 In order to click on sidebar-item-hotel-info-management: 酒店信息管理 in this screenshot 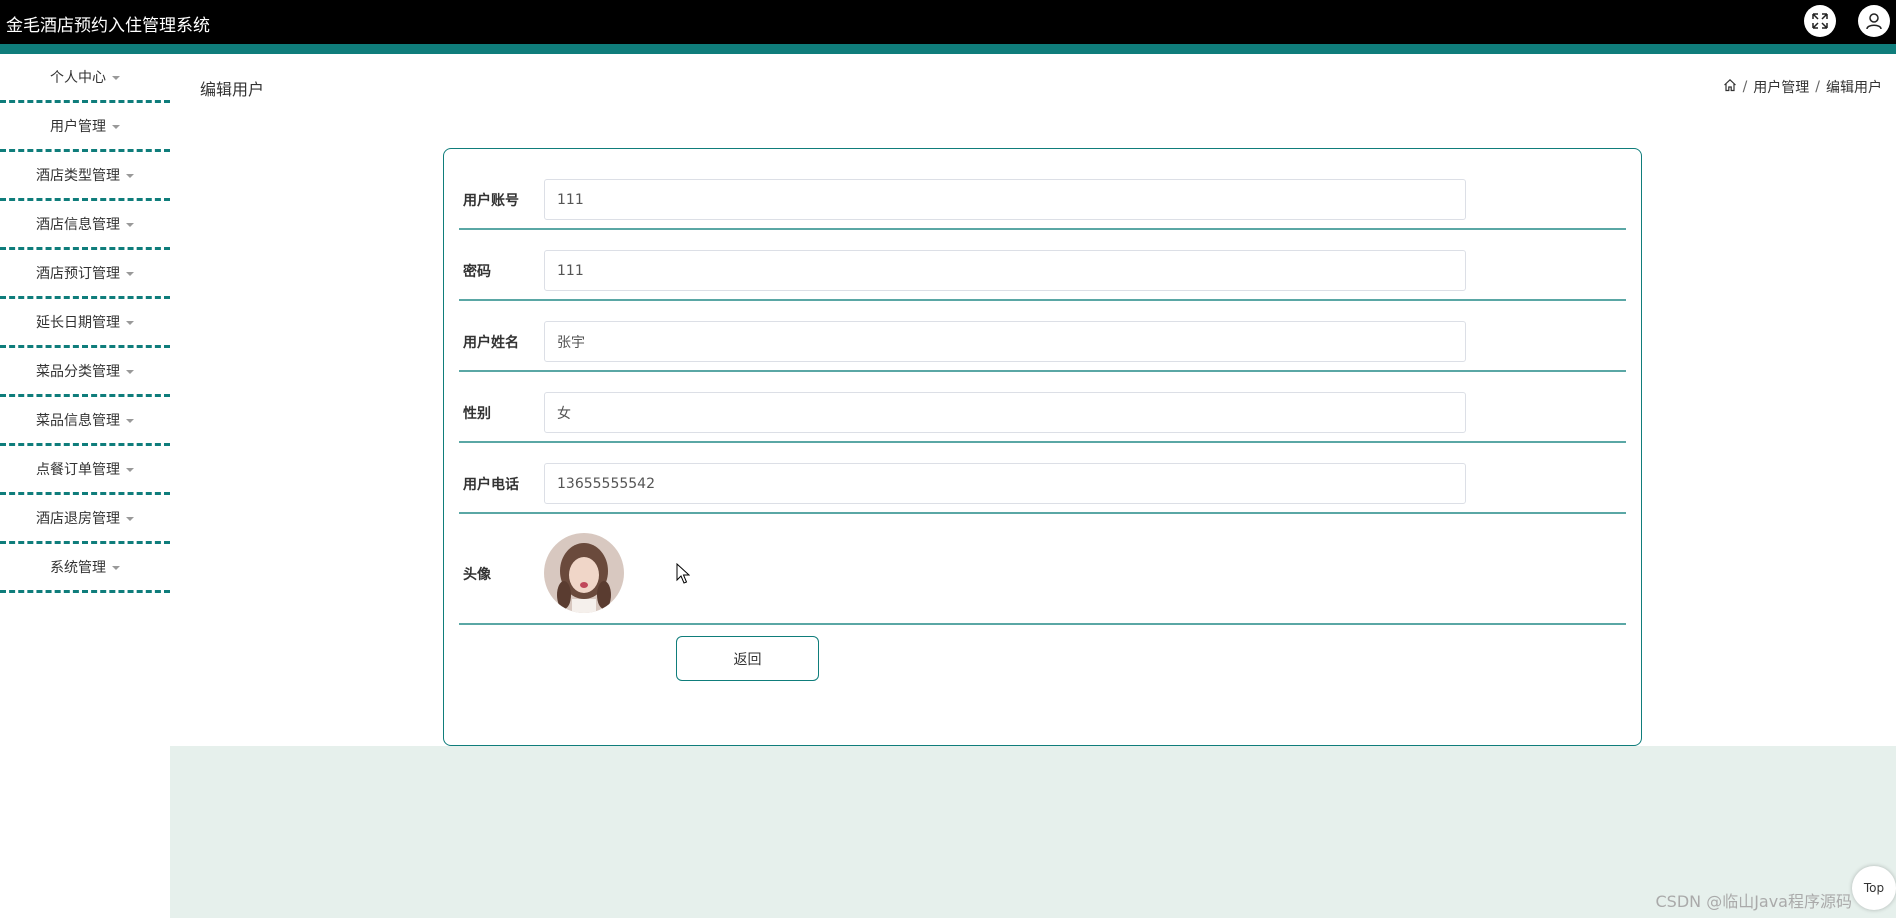, I will do `click(85, 225)`.